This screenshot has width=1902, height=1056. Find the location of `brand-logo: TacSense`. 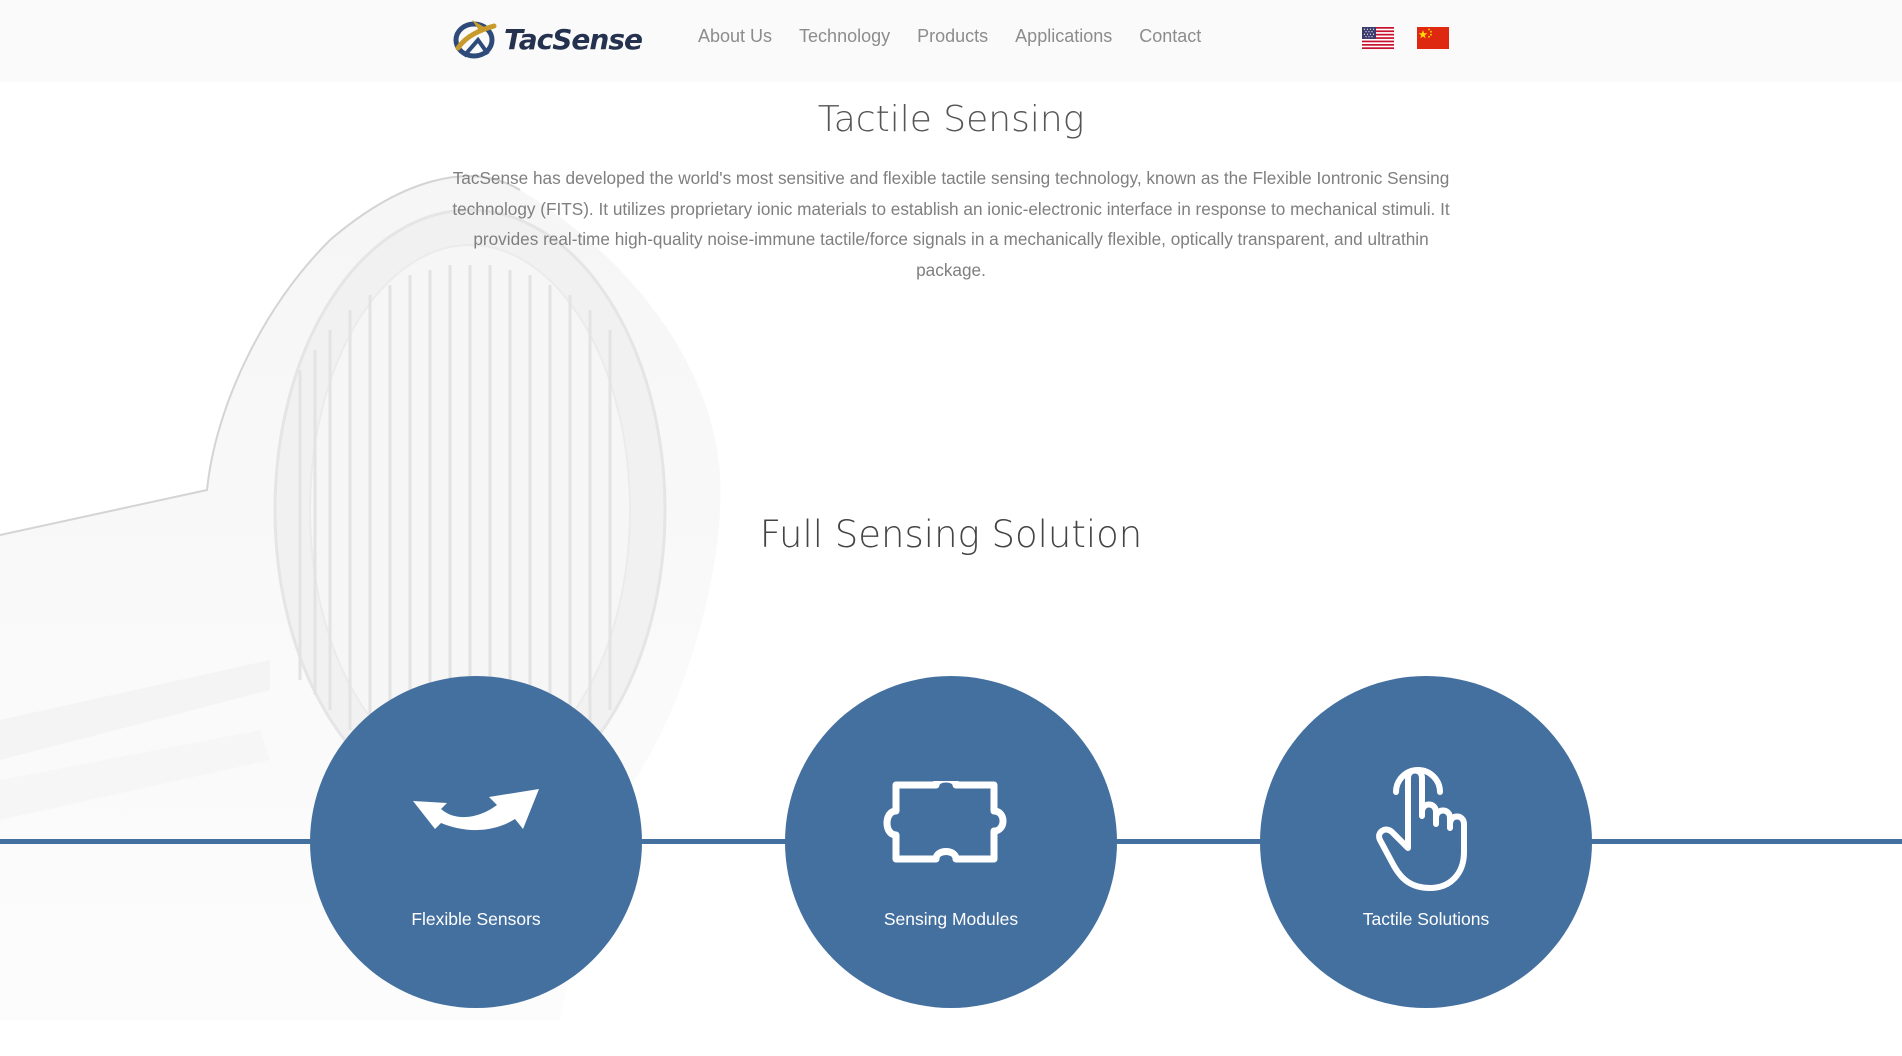

brand-logo: TacSense is located at coordinates (547, 39).